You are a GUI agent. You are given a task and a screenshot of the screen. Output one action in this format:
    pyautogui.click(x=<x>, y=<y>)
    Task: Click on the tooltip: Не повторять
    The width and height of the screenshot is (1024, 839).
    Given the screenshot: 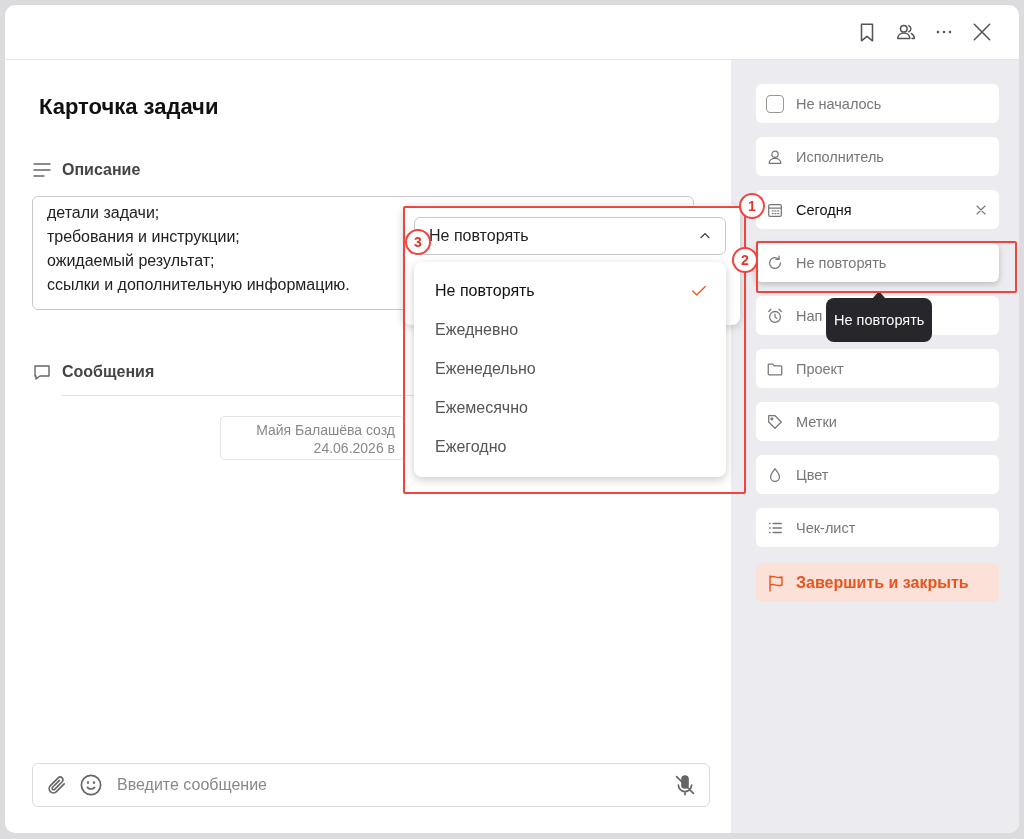 What is the action you would take?
    pyautogui.click(x=879, y=320)
    